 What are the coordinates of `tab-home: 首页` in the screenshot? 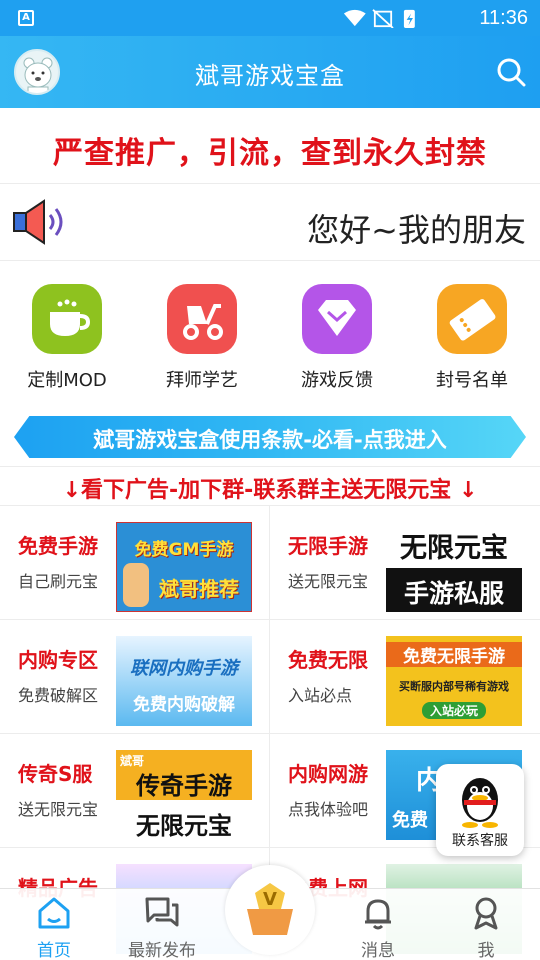 It's located at (54, 924).